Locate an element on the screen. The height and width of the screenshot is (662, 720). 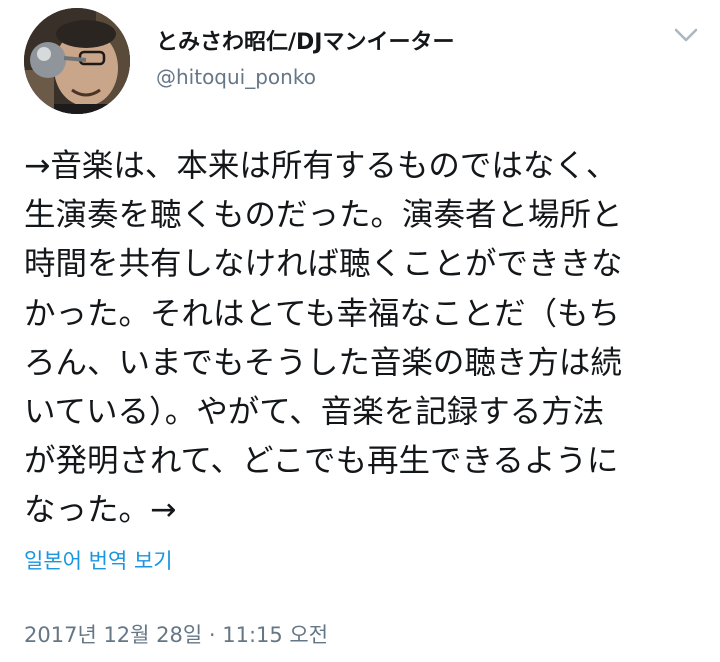
user-names: とみさわ昭仁/DJマンイーター @hitoqui_ponko is located at coordinates (305, 60).